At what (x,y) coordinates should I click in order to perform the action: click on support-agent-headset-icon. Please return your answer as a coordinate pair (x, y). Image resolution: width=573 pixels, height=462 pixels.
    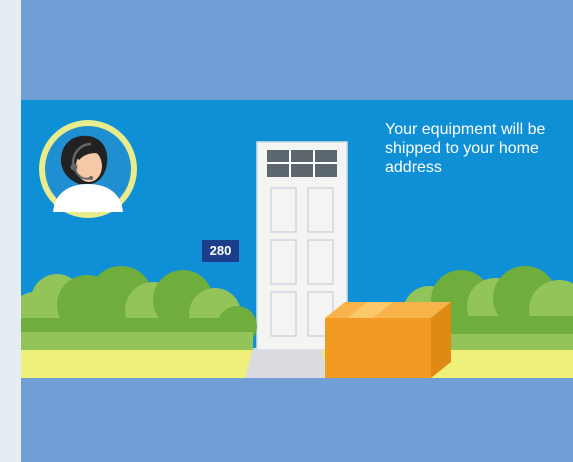
    Looking at the image, I should click on (88, 169).